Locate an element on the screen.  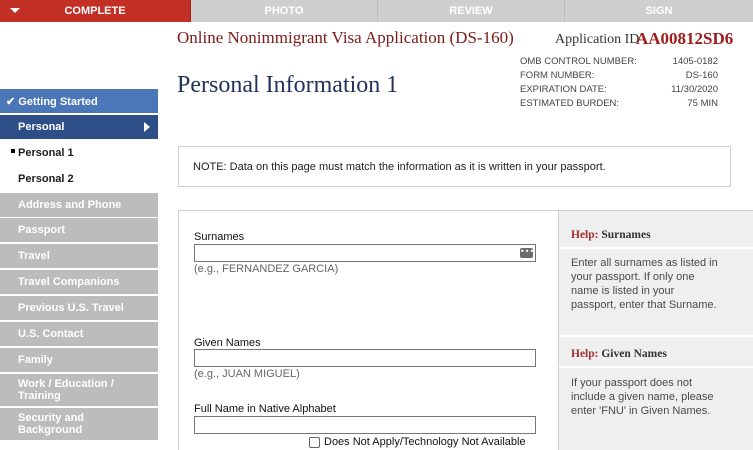
sidebar-item-address-phone: Address and Phone is located at coordinates (79, 204).